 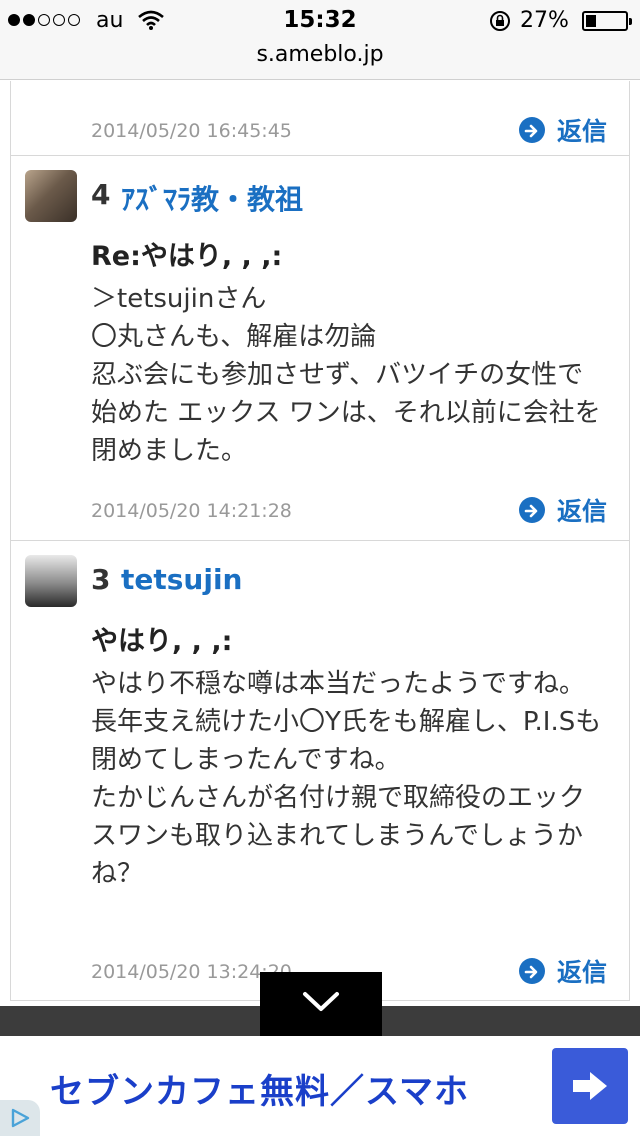 What do you see at coordinates (101, 194) in the screenshot?
I see `comment-number: 4` at bounding box center [101, 194].